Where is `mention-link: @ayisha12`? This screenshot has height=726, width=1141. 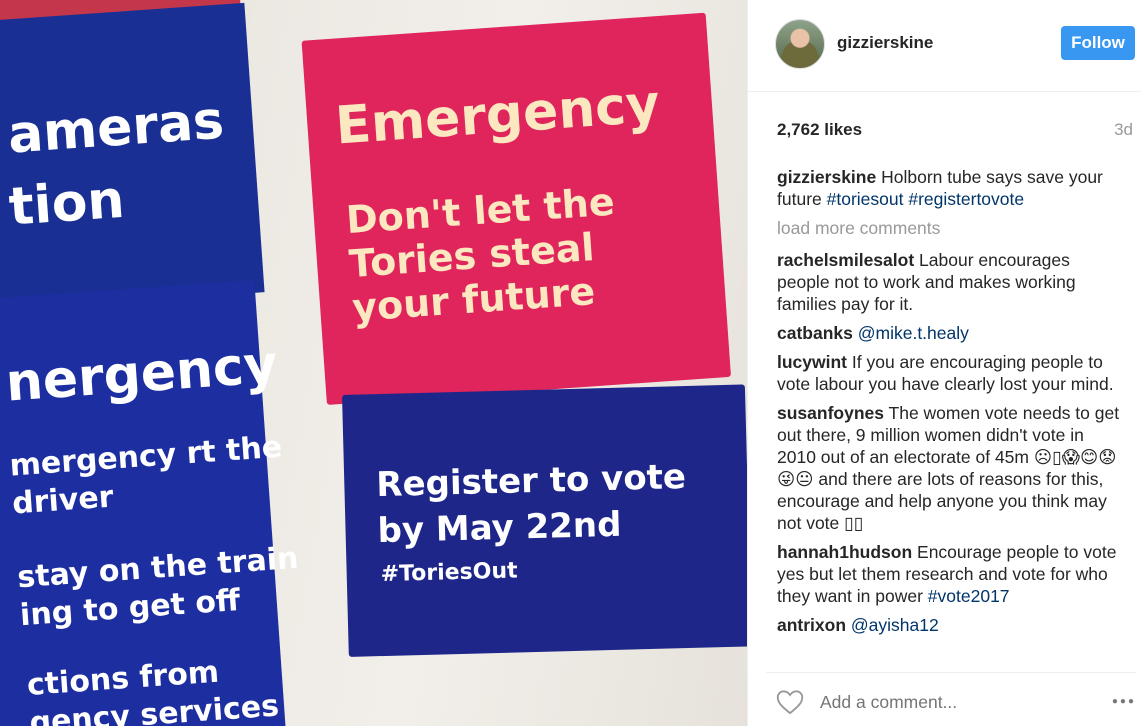
mention-link: @ayisha12 is located at coordinates (895, 625).